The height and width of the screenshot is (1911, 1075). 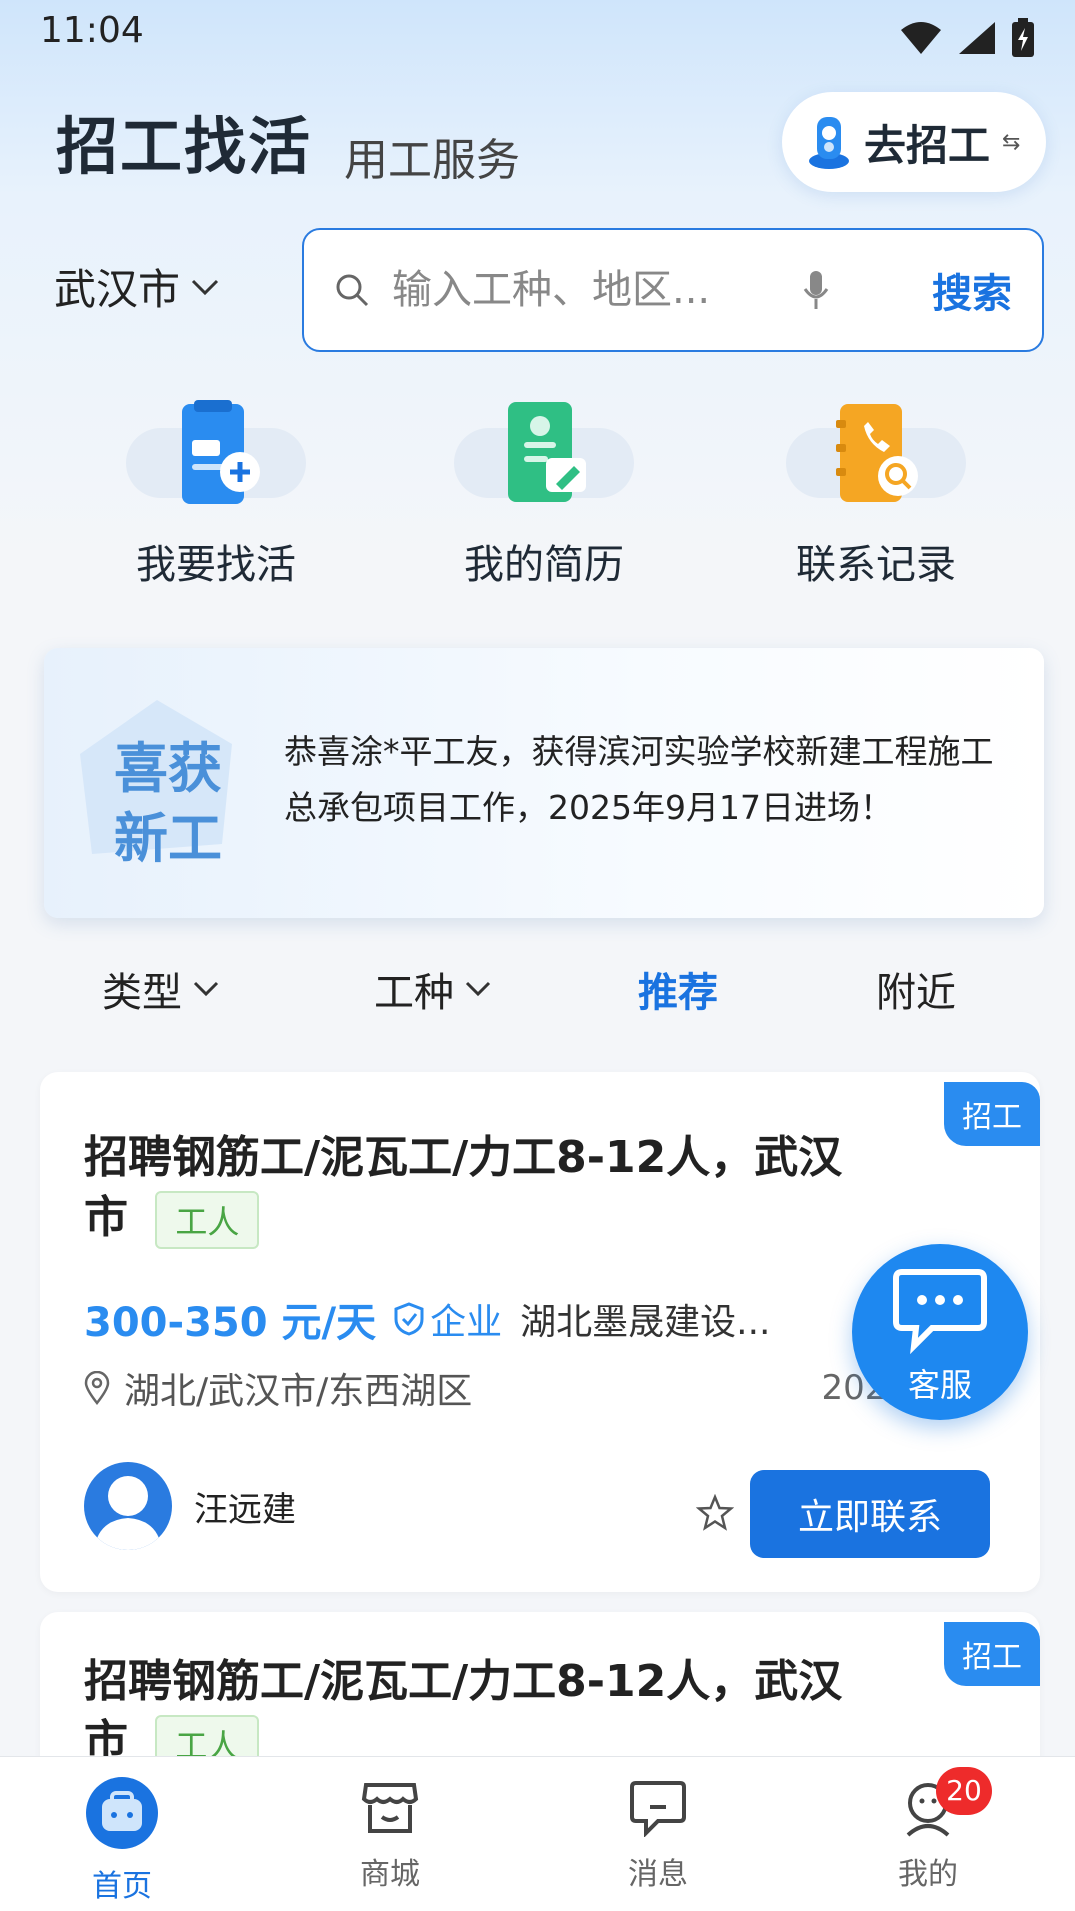 I want to click on filter-trade: 工种, so click(x=433, y=989).